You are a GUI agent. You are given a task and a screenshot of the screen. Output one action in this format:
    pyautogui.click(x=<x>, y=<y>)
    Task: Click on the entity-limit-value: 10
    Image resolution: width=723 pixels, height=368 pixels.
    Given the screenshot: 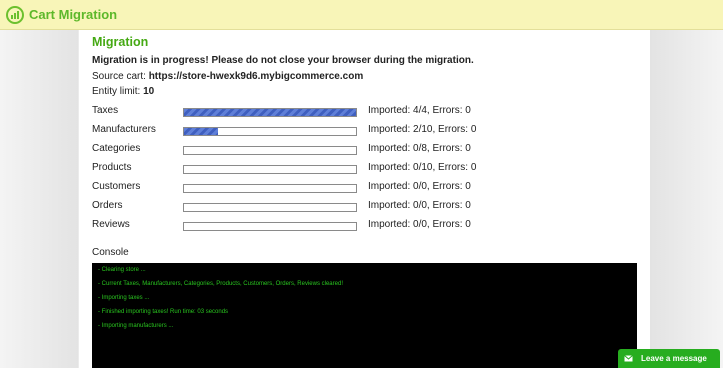 What is the action you would take?
    pyautogui.click(x=149, y=91)
    